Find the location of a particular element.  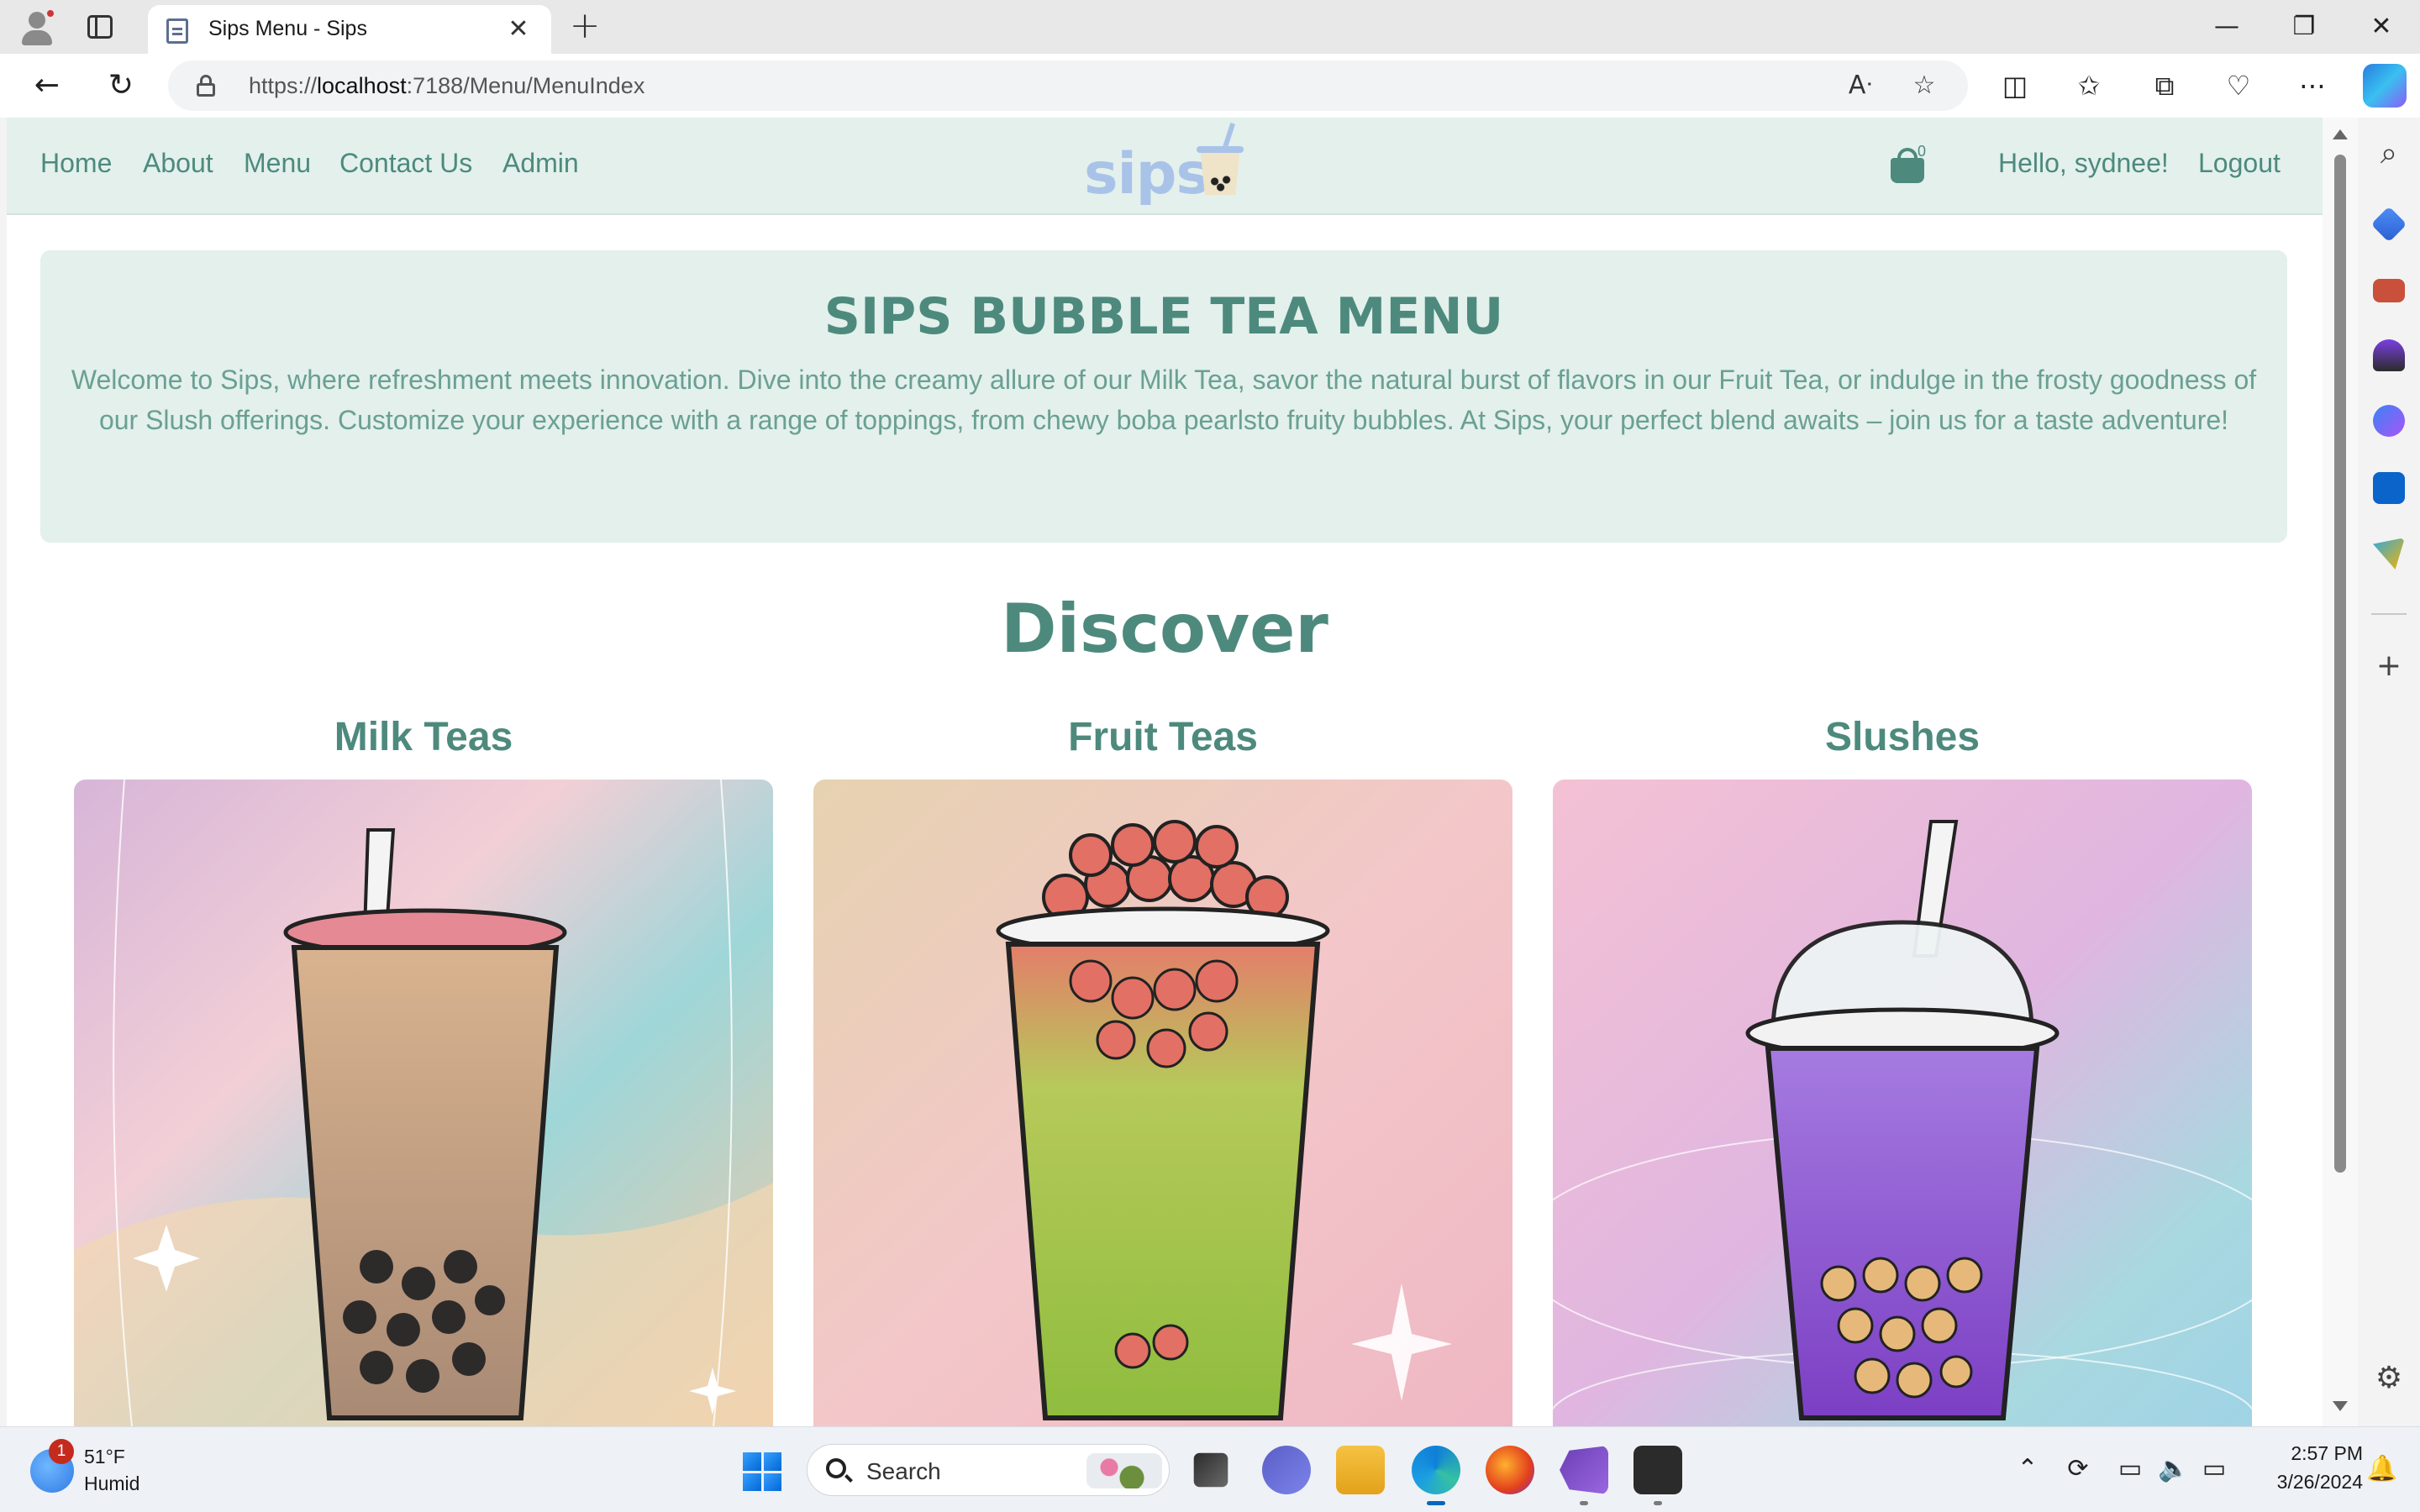

windows-start-icon is located at coordinates (762, 1471).